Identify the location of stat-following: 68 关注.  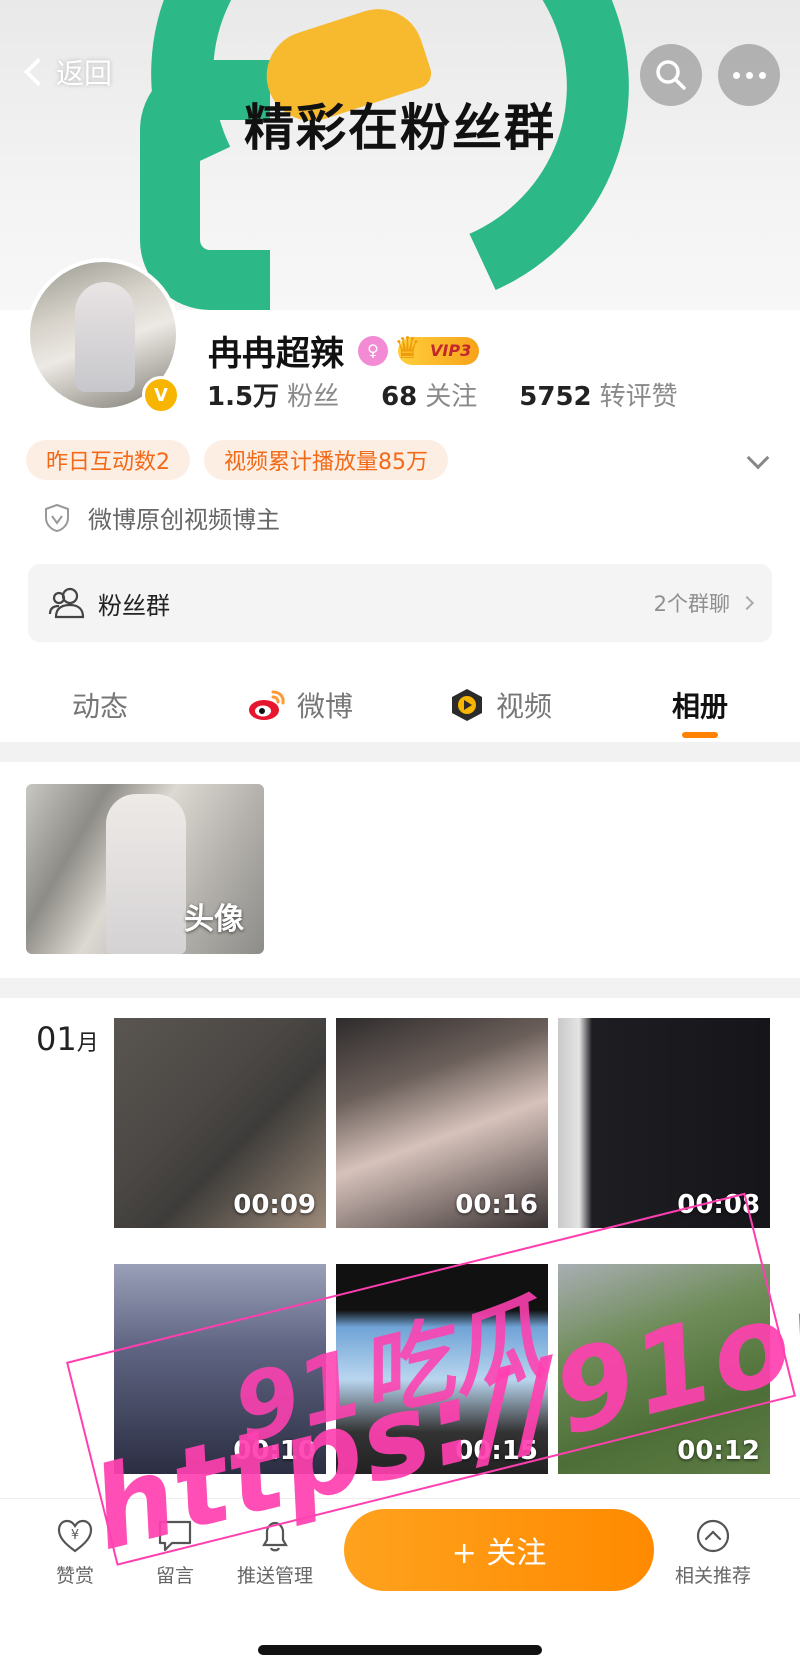
(429, 394).